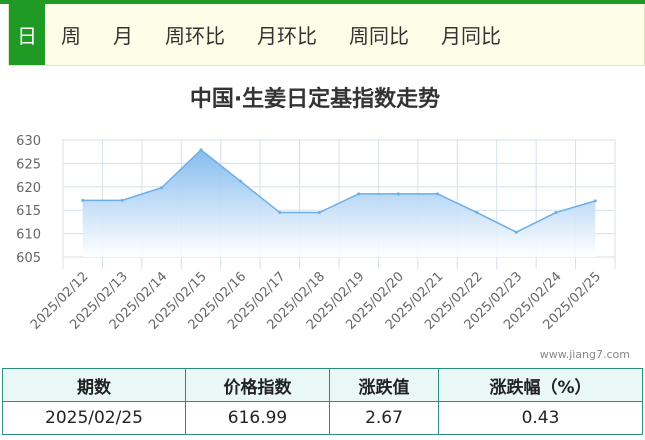  Describe the element at coordinates (257, 385) in the screenshot. I see `header-price-index: 价格指数` at that location.